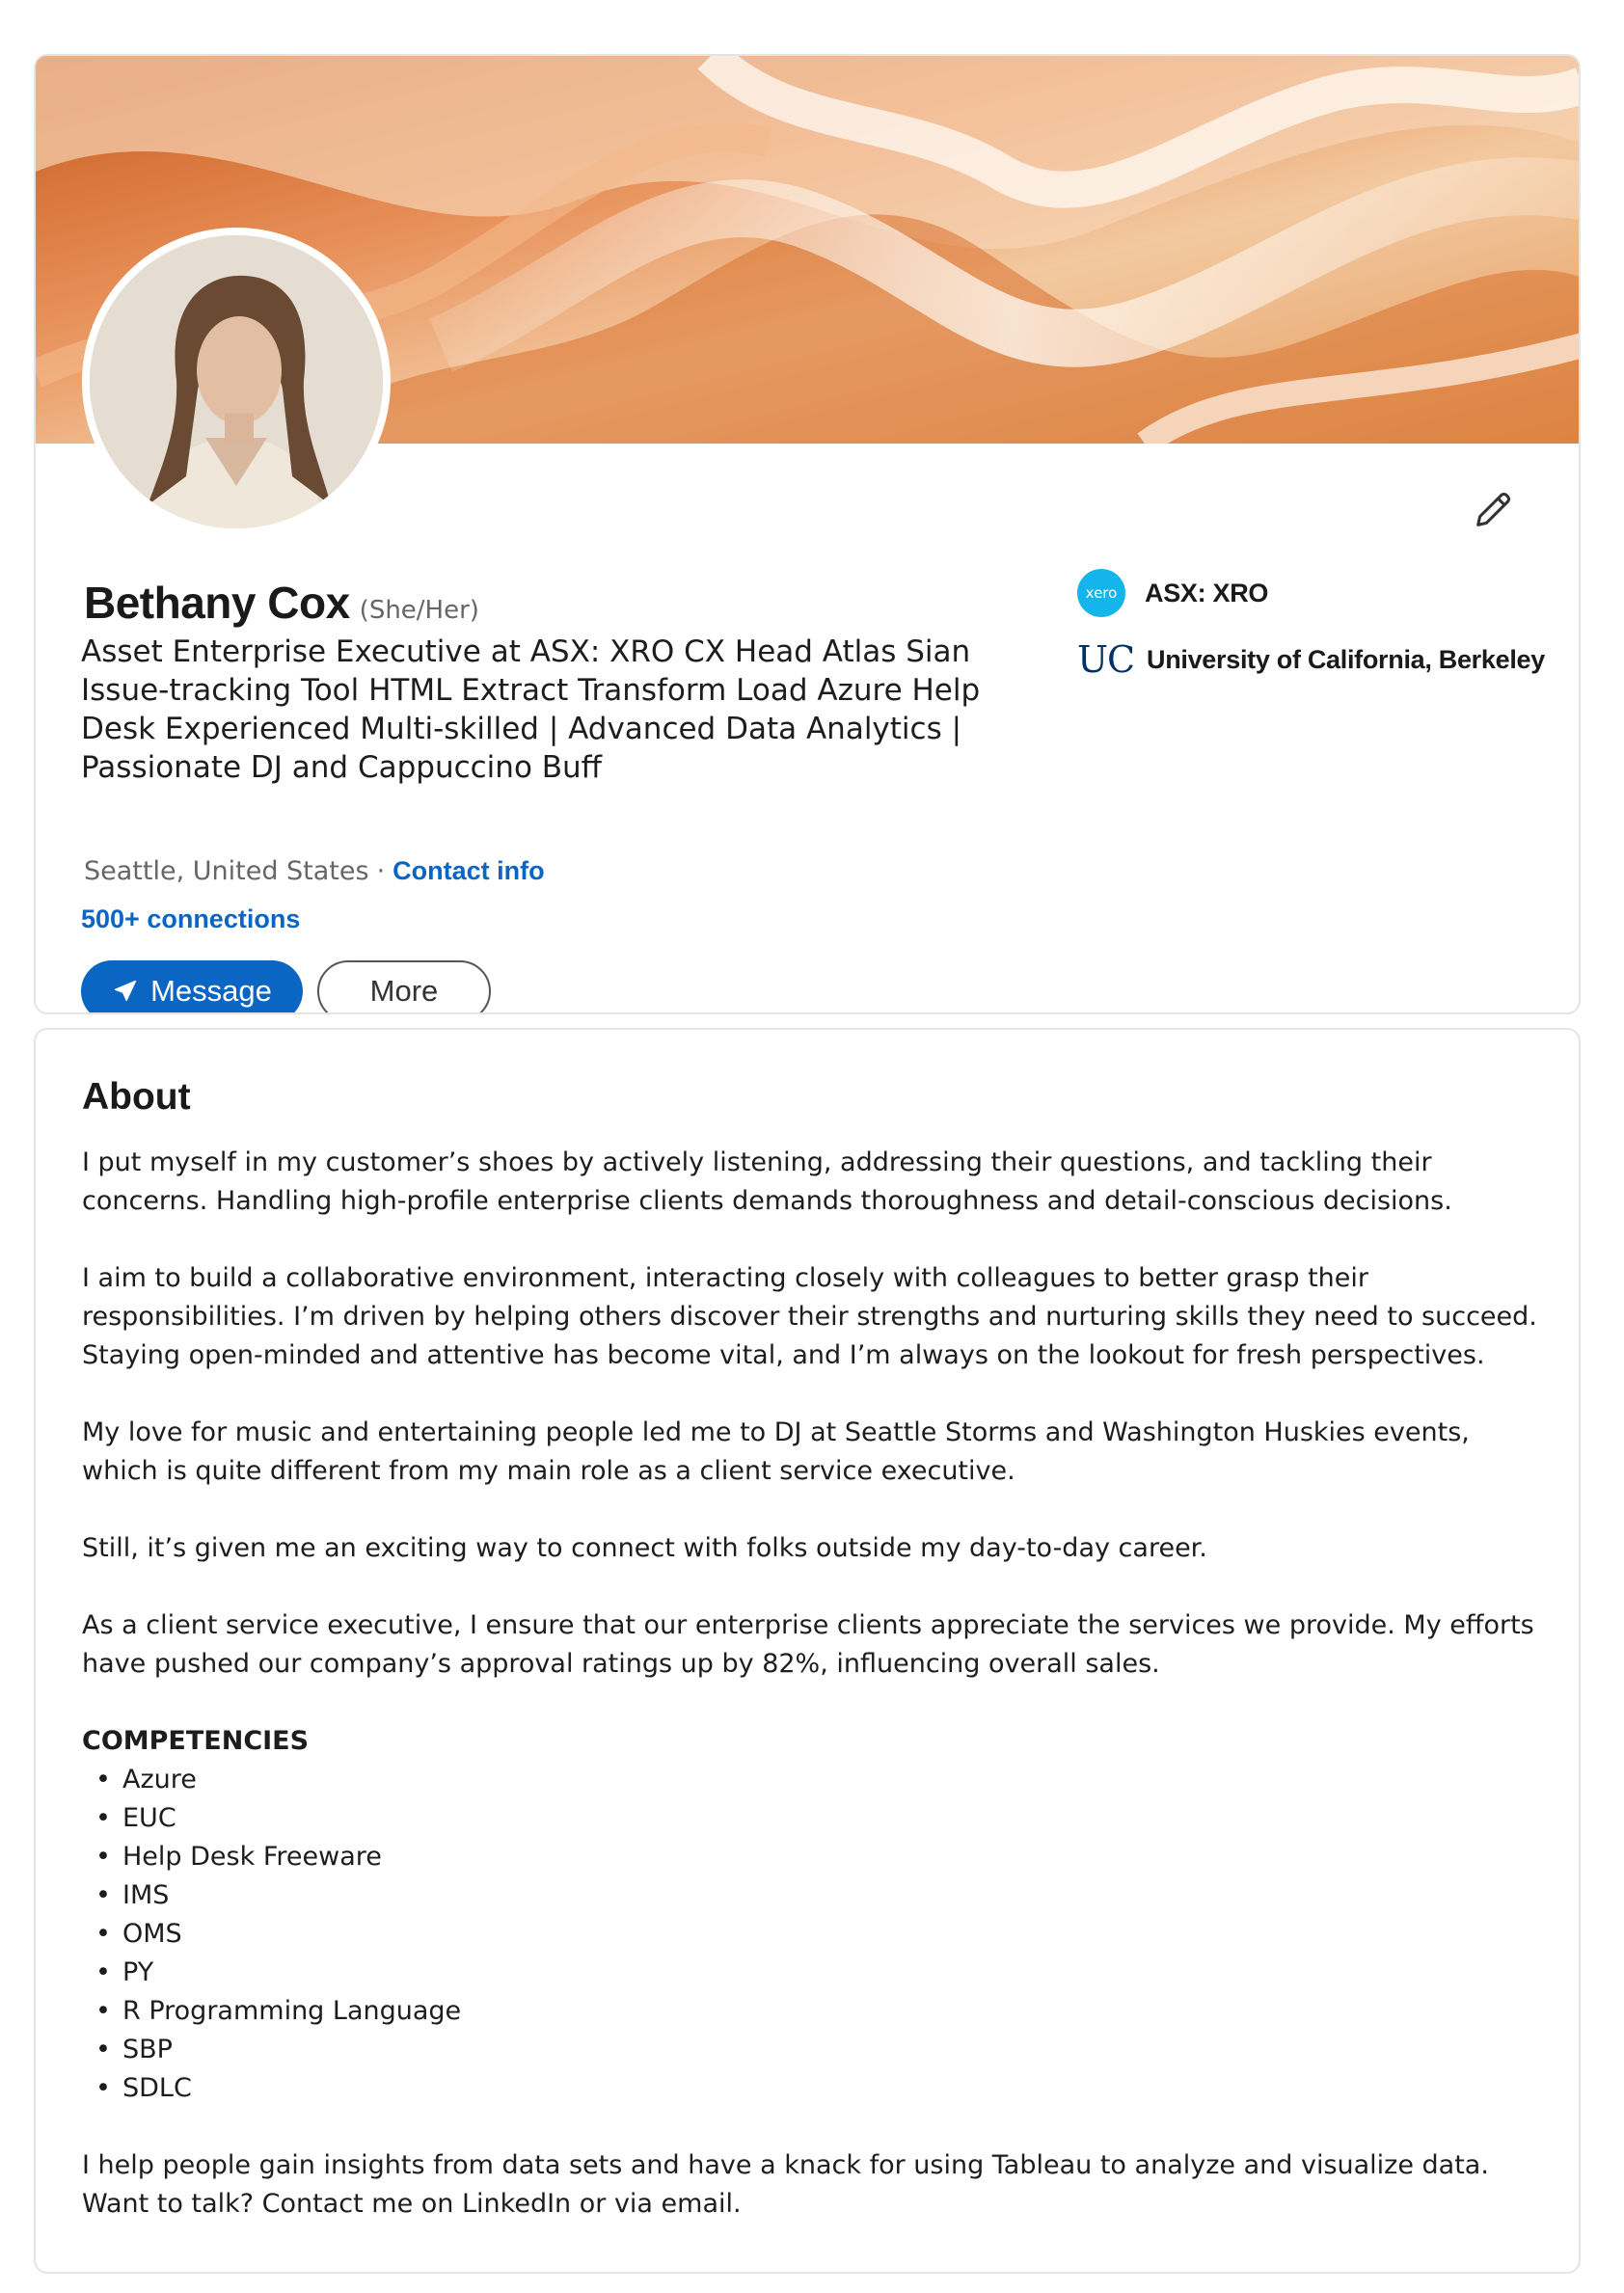  I want to click on company-name: ASX: XRO, so click(1207, 592).